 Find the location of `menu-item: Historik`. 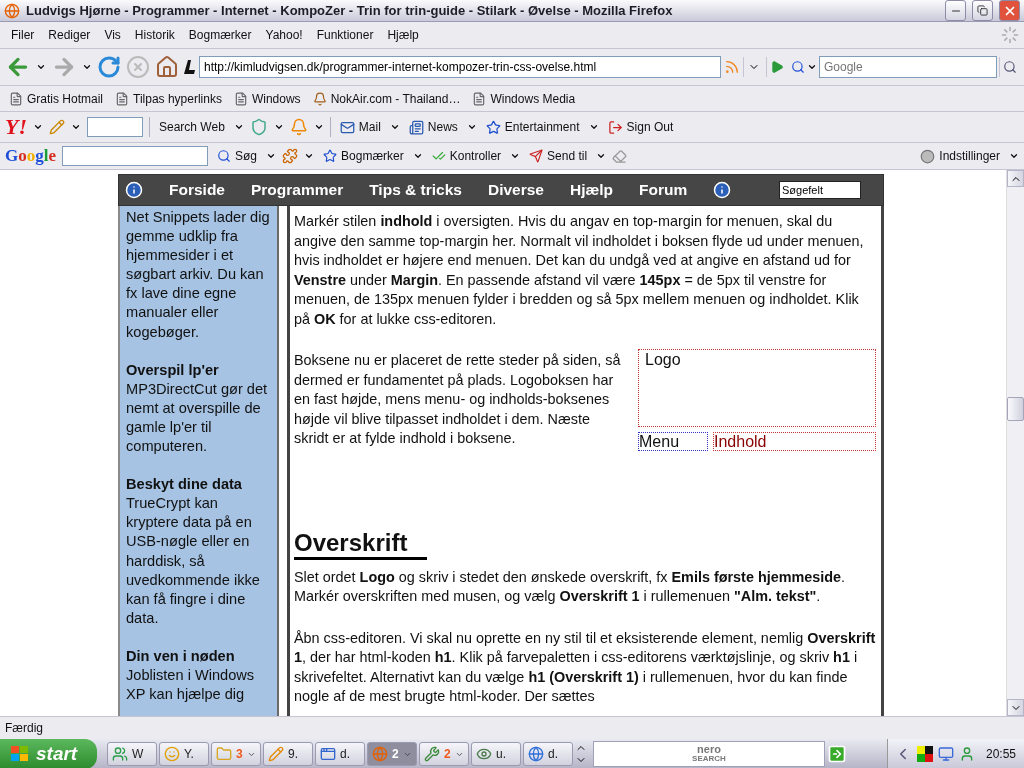

menu-item: Historik is located at coordinates (154, 35).